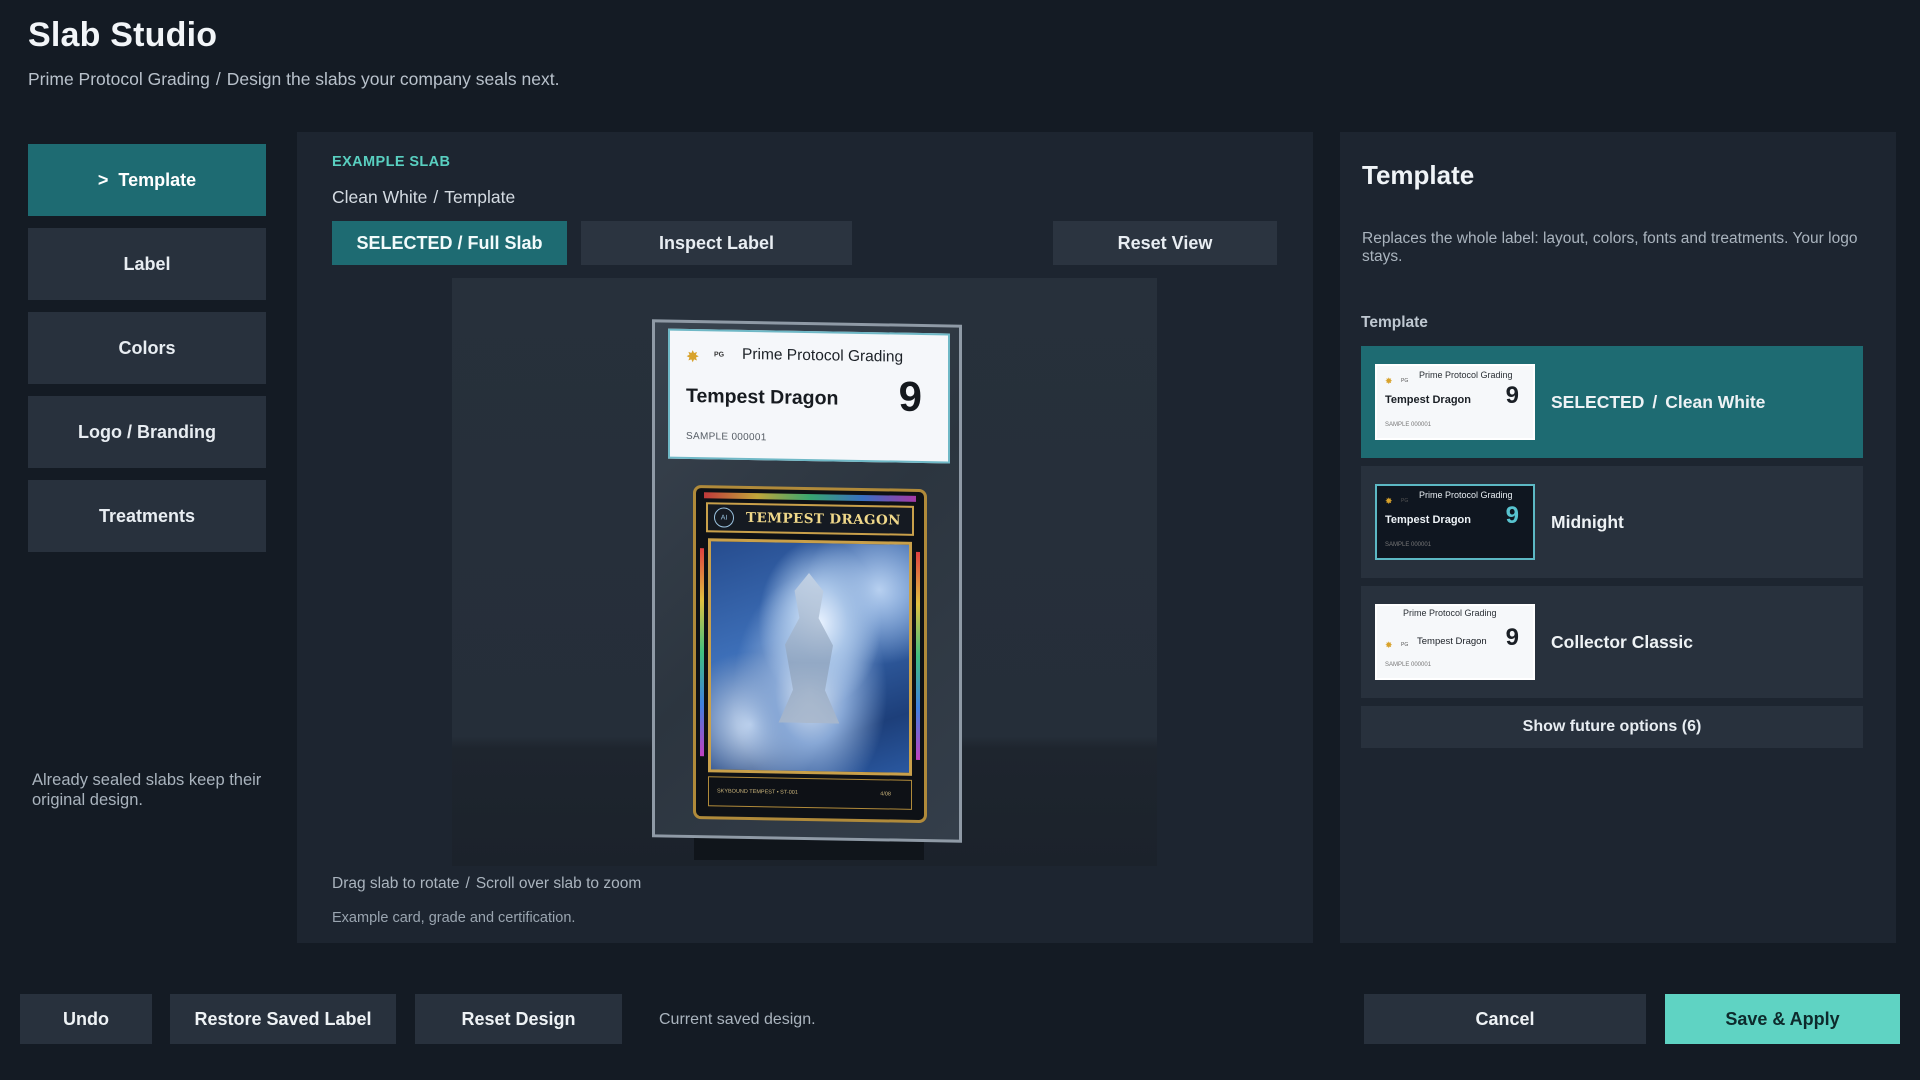 This screenshot has height=1080, width=1920. Describe the element at coordinates (86, 1019) in the screenshot. I see `undo-button: Undo` at that location.